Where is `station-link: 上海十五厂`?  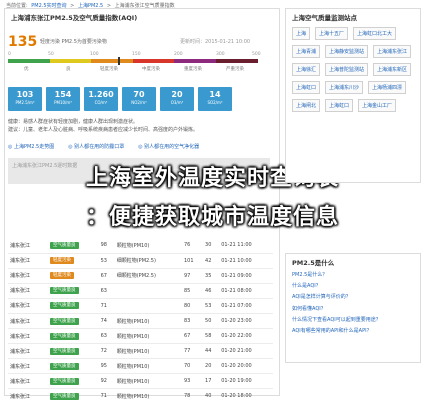 station-link: 上海十五厂 is located at coordinates (332, 33).